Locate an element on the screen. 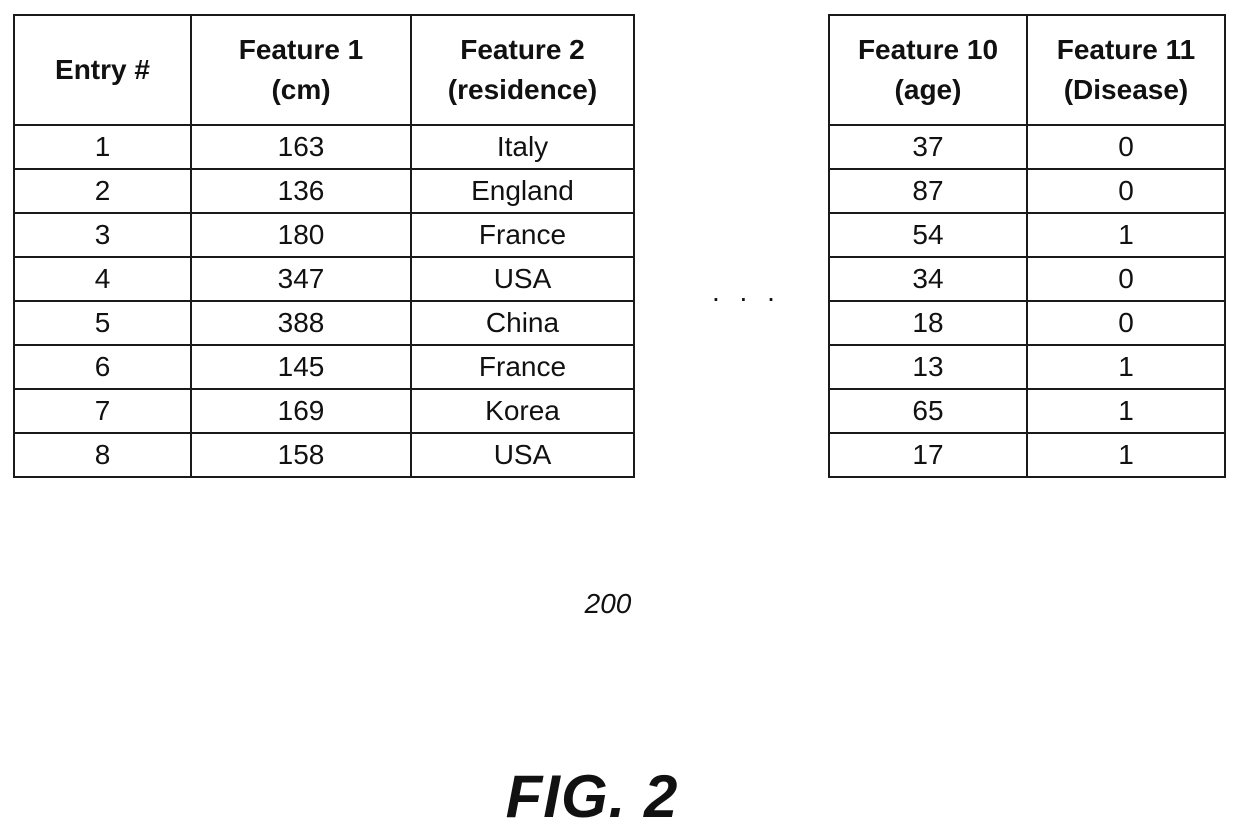  table-row: 54 1 is located at coordinates (1027, 235).